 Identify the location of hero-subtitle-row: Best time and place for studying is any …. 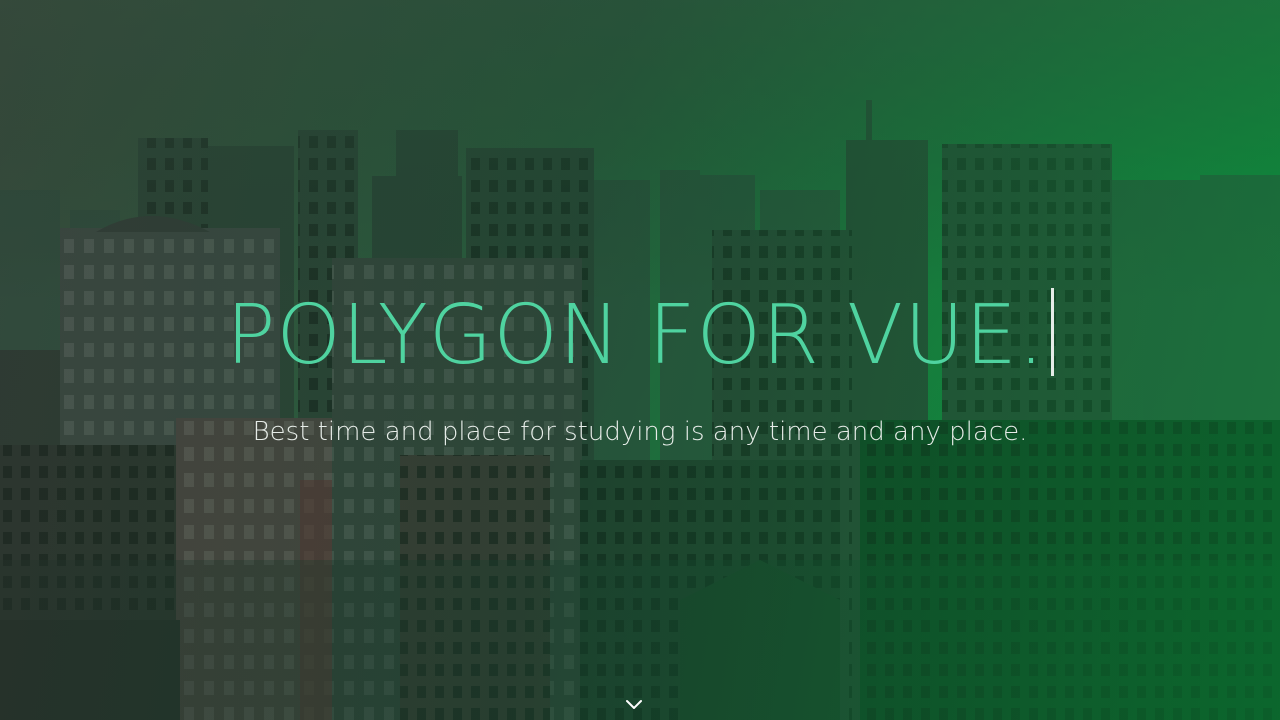
(640, 432).